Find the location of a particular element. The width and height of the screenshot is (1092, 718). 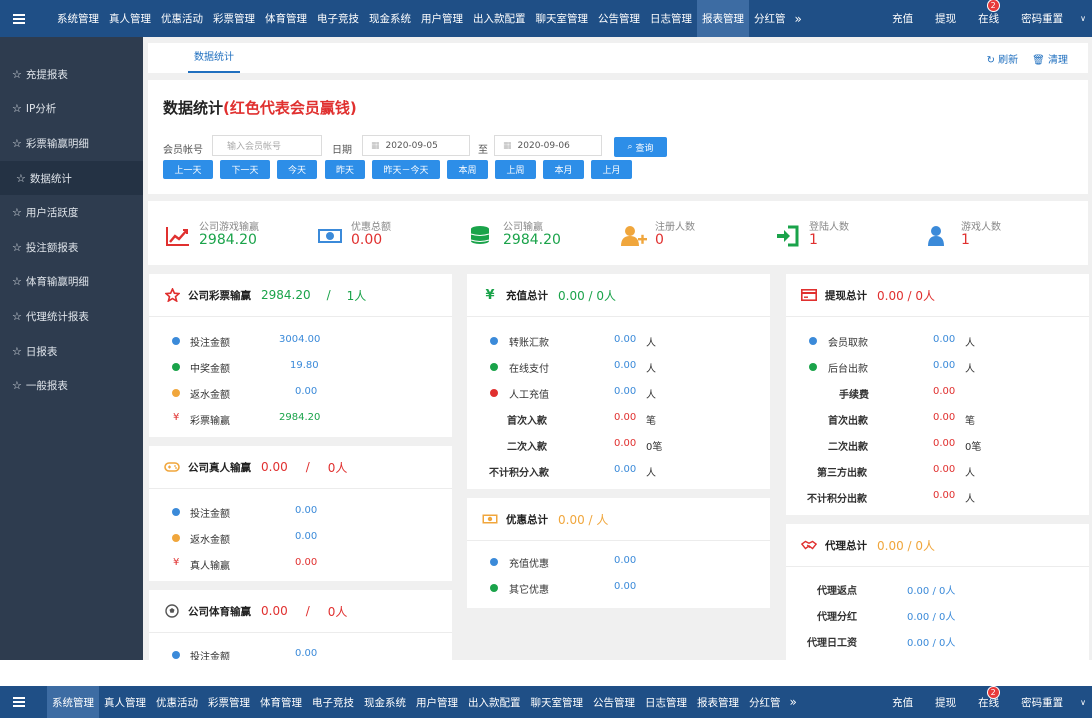

refresh-icon: ↻ is located at coordinates (992, 60).